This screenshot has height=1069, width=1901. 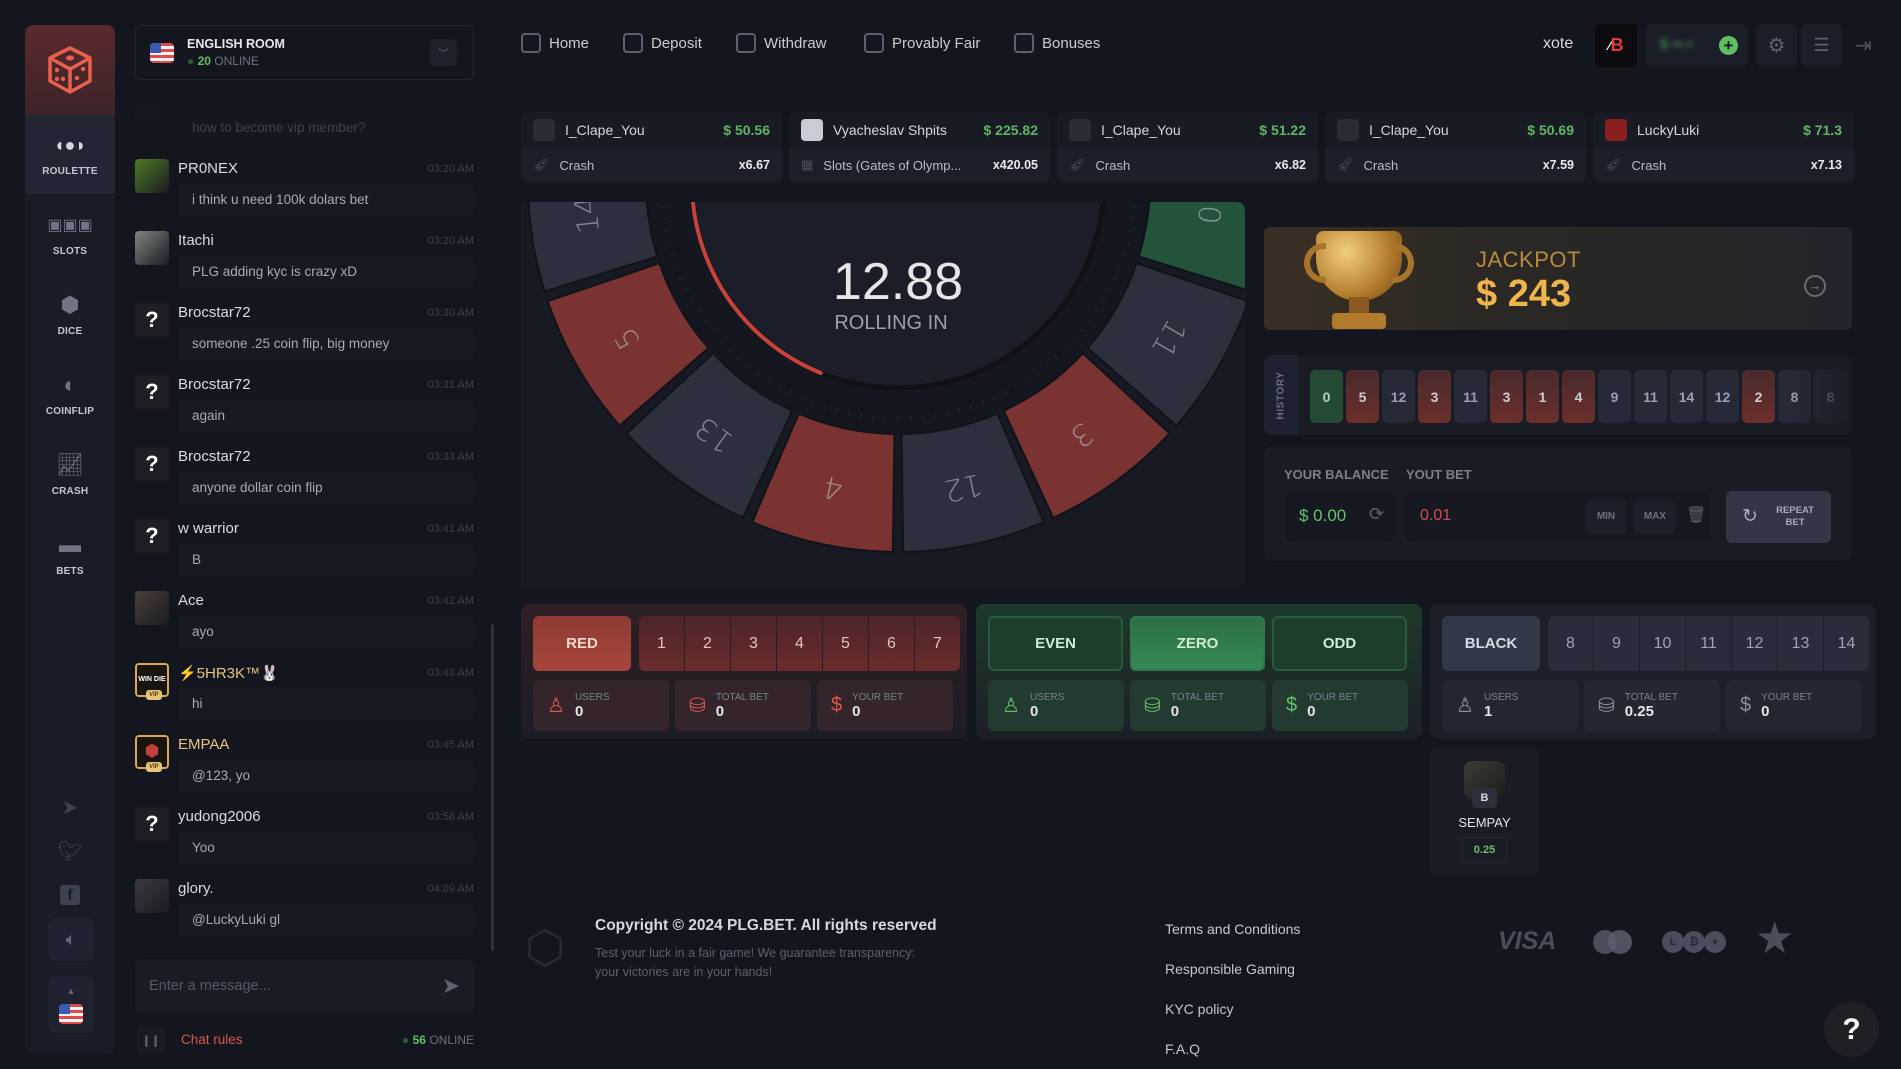 I want to click on nav-provably-fair: Provably Fair, so click(x=922, y=43).